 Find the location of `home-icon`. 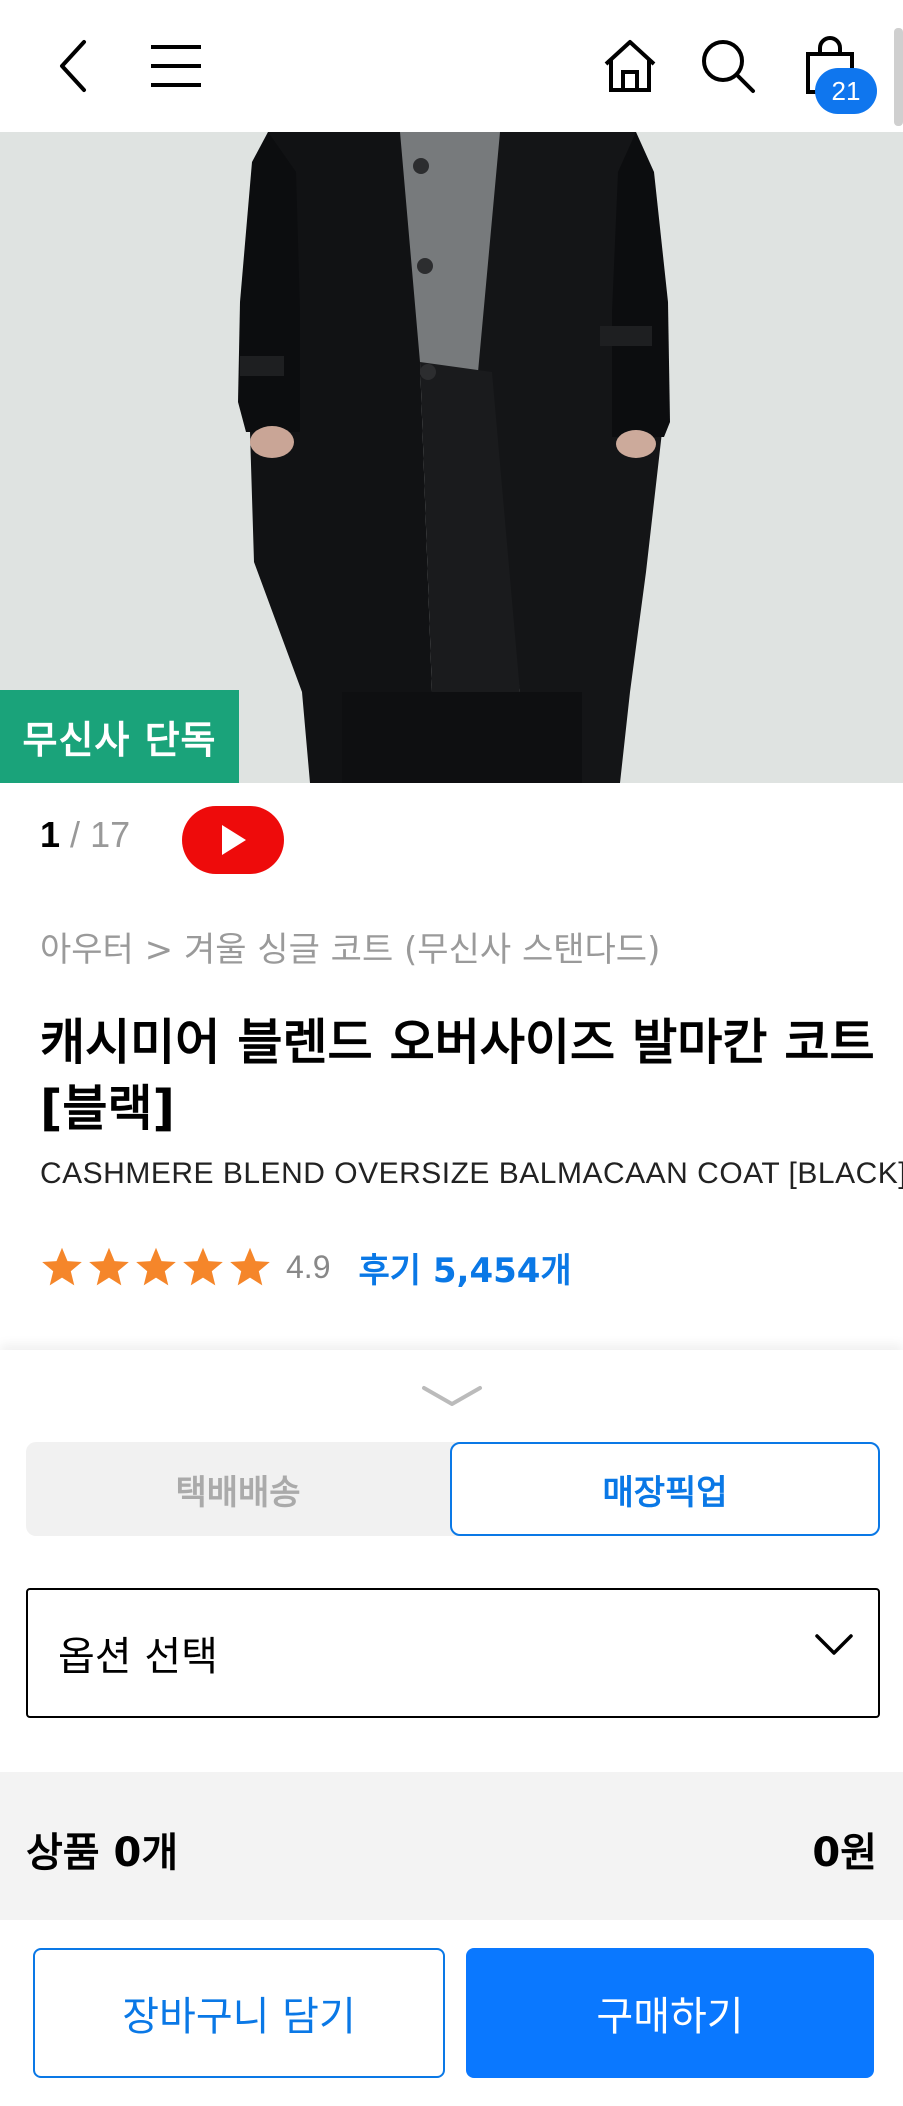

home-icon is located at coordinates (630, 66).